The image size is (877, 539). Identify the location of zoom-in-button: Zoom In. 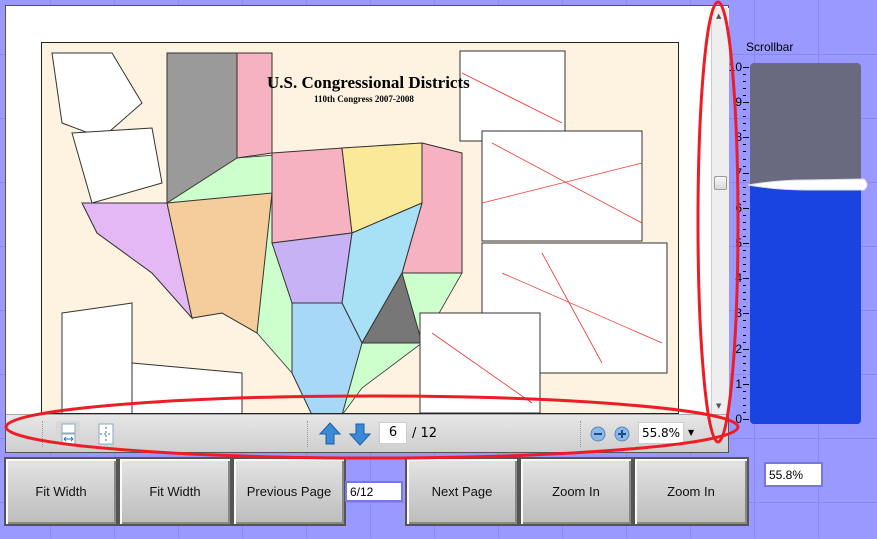
(576, 491).